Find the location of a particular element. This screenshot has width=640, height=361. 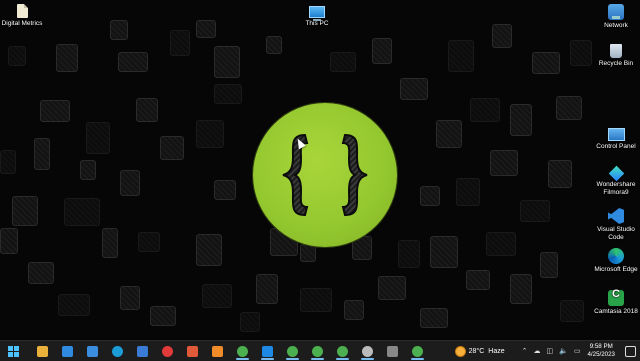

battery-icon: ▭ is located at coordinates (577, 351).